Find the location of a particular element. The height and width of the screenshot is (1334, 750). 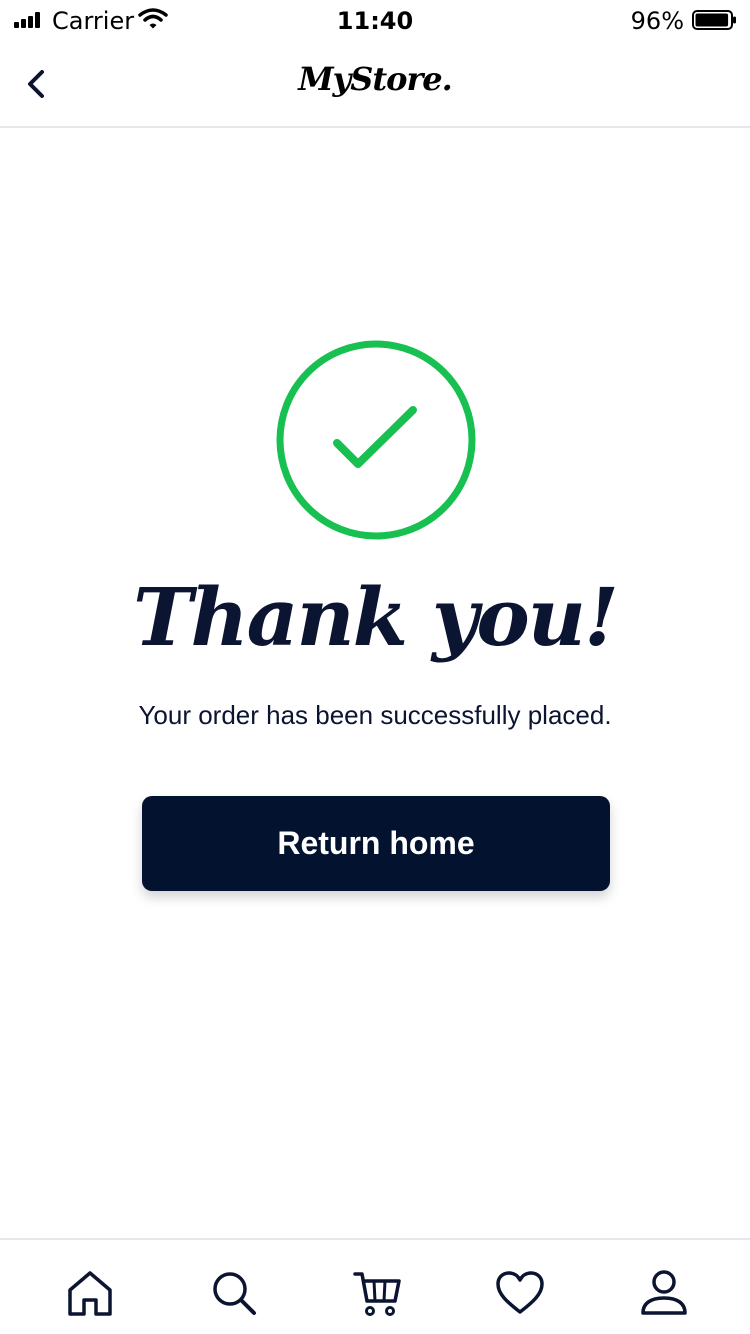

battery-icon is located at coordinates (714, 20).